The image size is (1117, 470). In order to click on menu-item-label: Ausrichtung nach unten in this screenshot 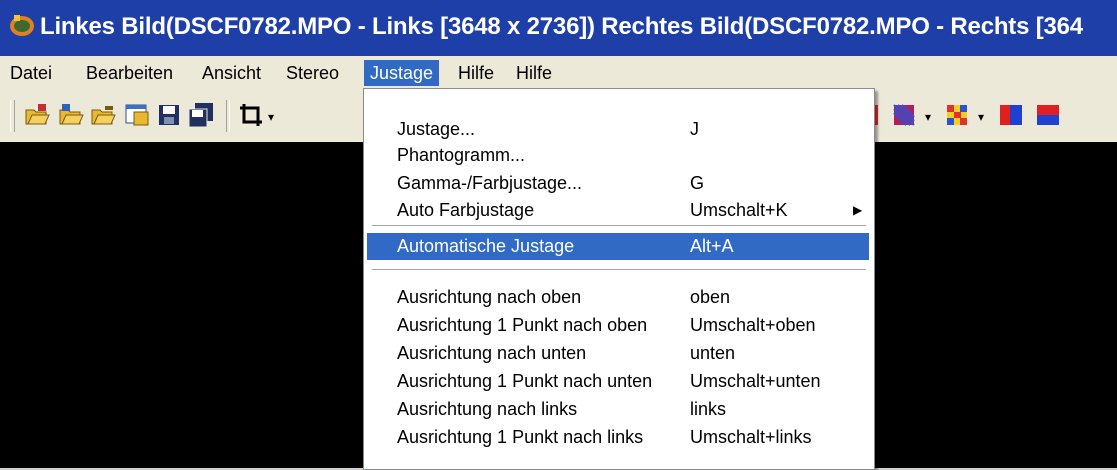, I will do `click(492, 353)`.